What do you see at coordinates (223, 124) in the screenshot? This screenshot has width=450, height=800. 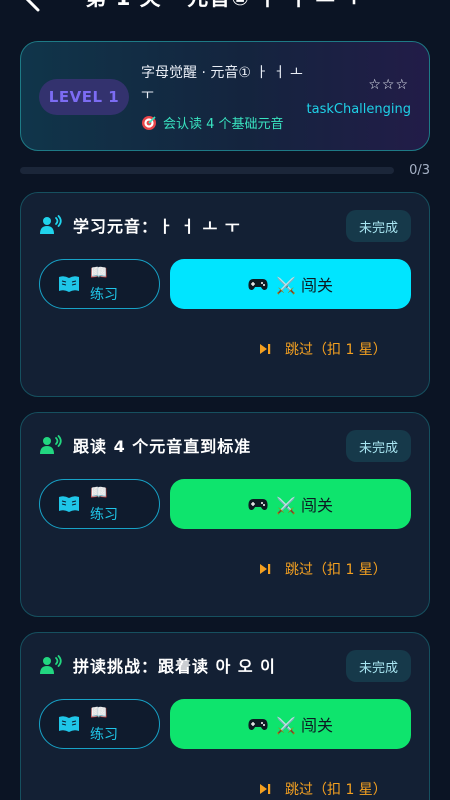 I see `level-goal-text: 会认读 4 个基础元音` at bounding box center [223, 124].